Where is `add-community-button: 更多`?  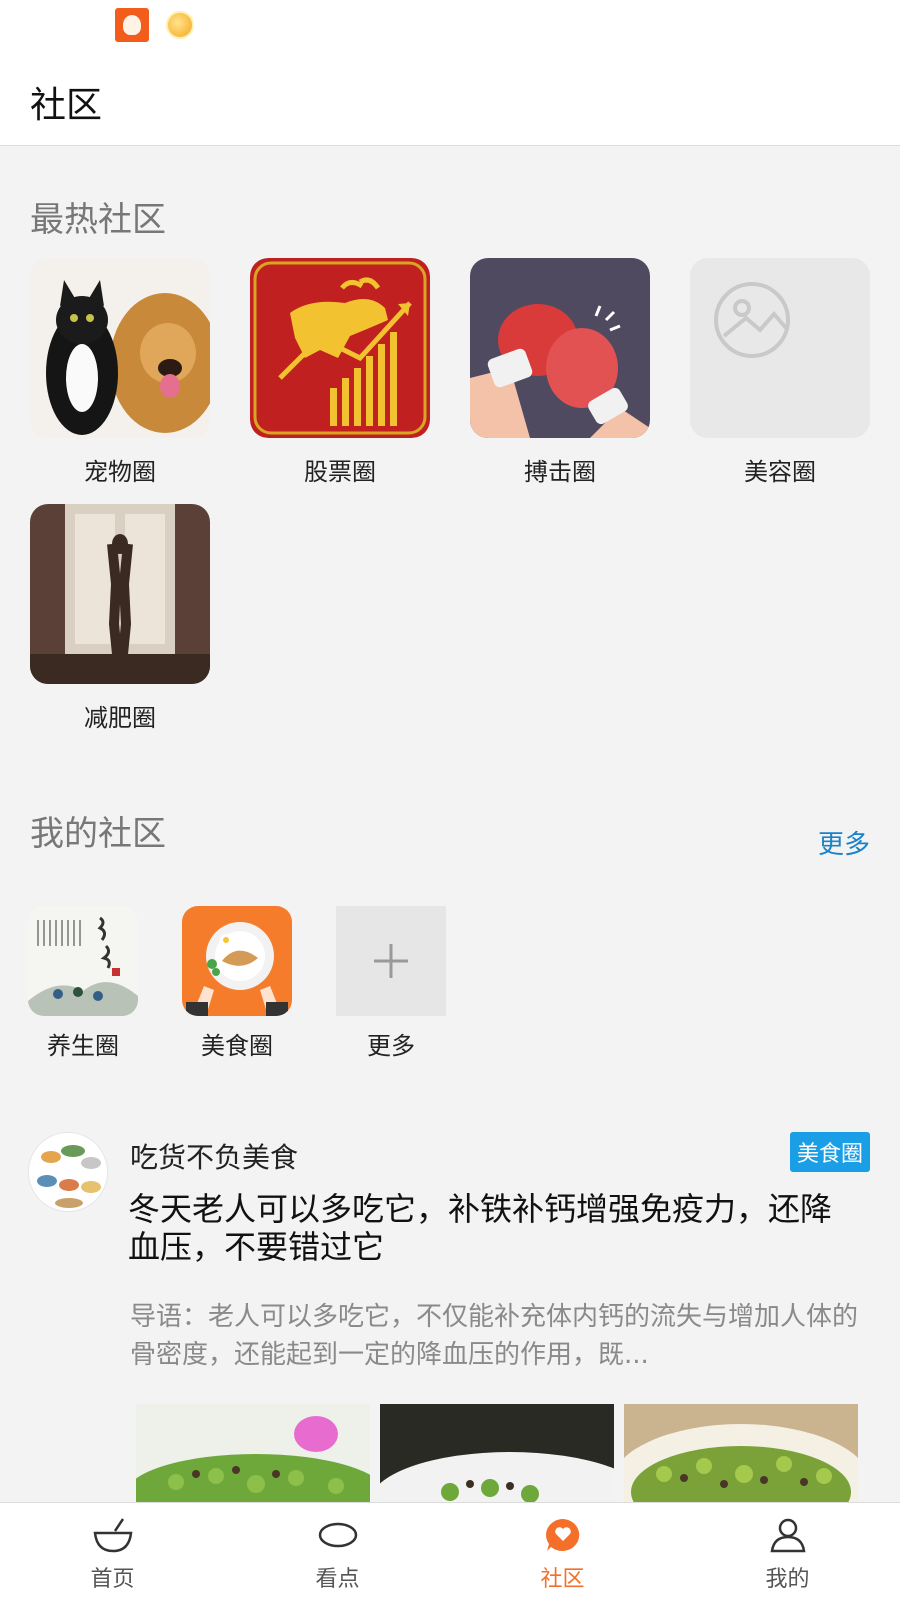
add-community-button: 更多 is located at coordinates (391, 983).